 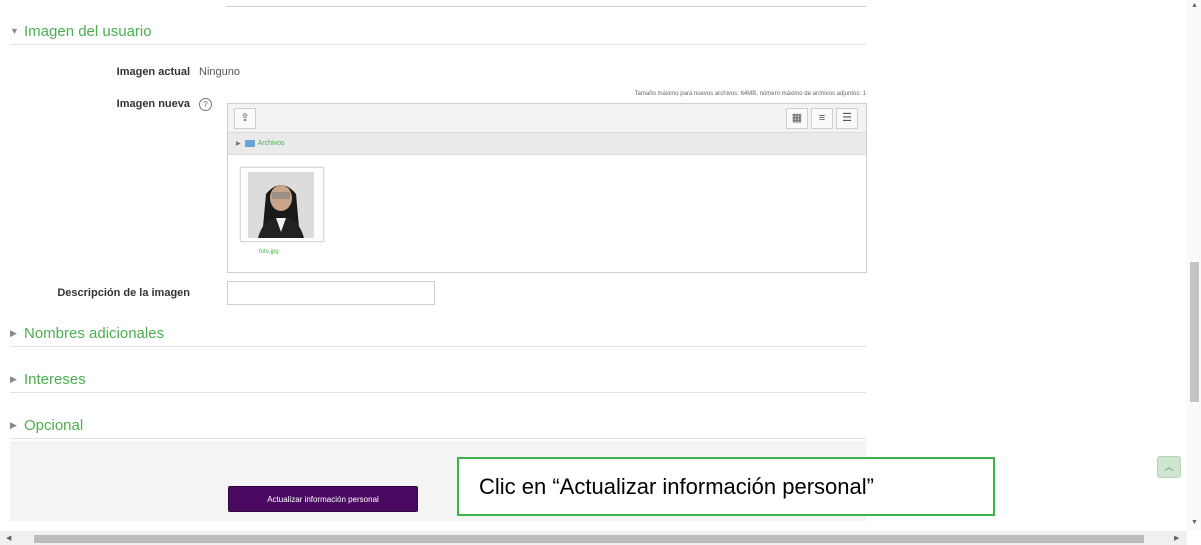 What do you see at coordinates (14, 31) in the screenshot?
I see `expanded-triangle-icon: ▼` at bounding box center [14, 31].